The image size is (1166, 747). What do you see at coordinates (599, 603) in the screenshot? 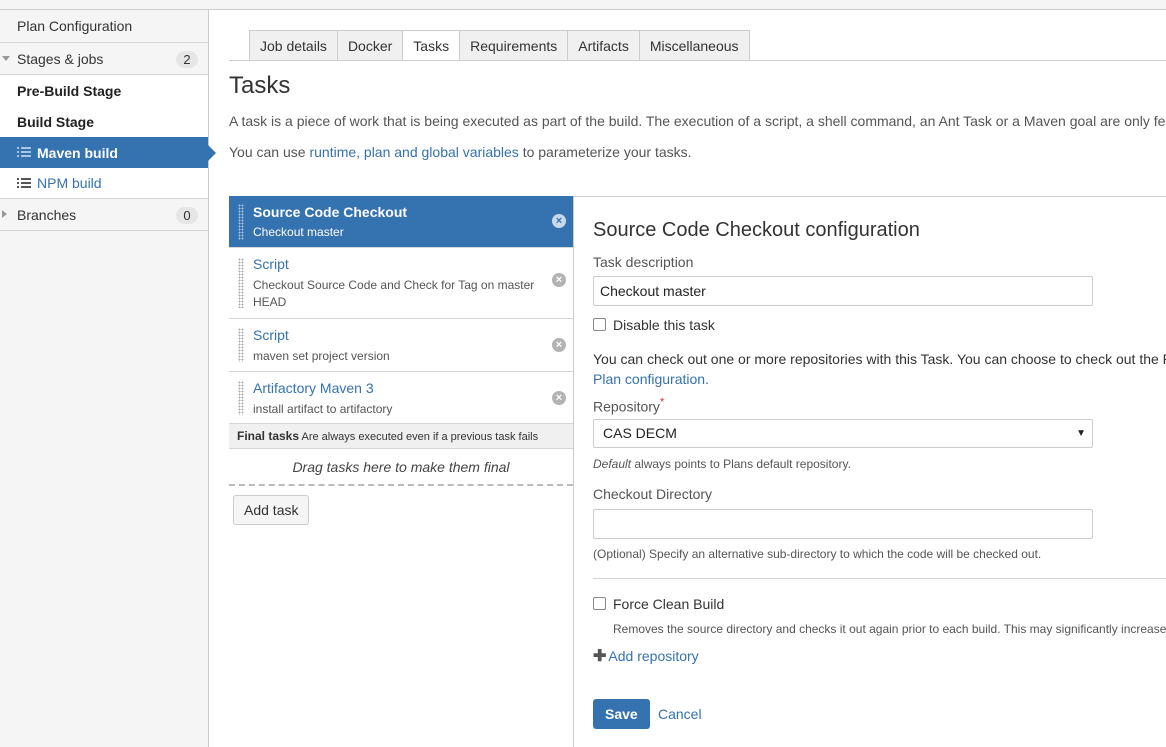
I see `force-clean-build-checkbox` at bounding box center [599, 603].